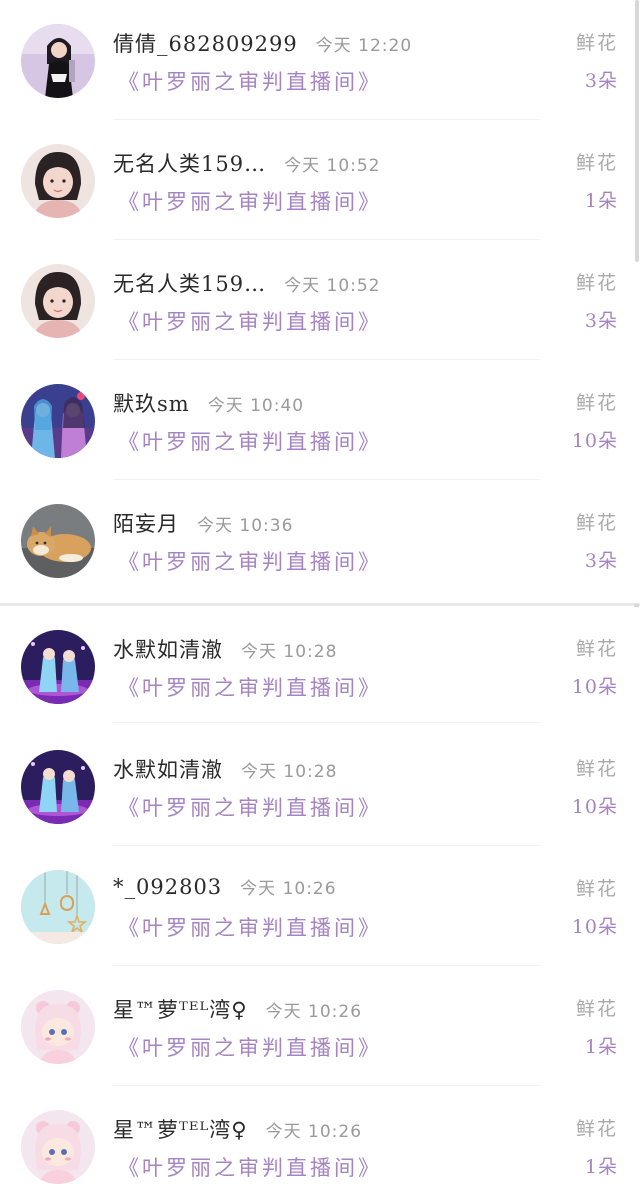 The width and height of the screenshot is (640, 1199). Describe the element at coordinates (320, 420) in the screenshot. I see `list-item: 默玖sm 今天 10:40 《叶罗丽之审判直播间》 鲜花 10朵` at that location.